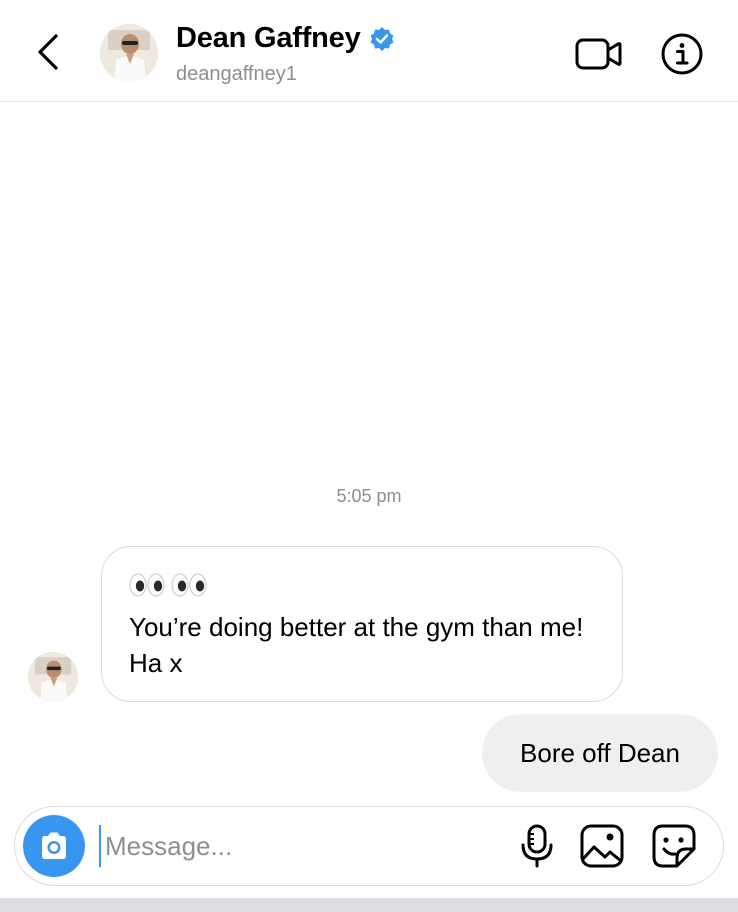 Image resolution: width=738 pixels, height=912 pixels. Describe the element at coordinates (369, 496) in the screenshot. I see `message-timestamp: 5:05 pm` at that location.